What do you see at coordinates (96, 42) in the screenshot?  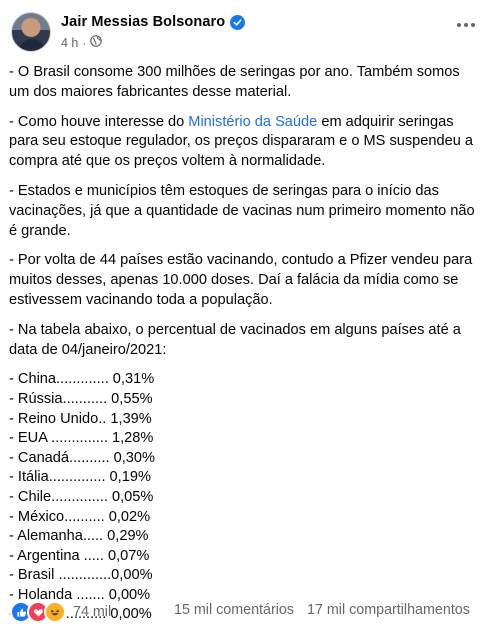 I see `globe-icon` at bounding box center [96, 42].